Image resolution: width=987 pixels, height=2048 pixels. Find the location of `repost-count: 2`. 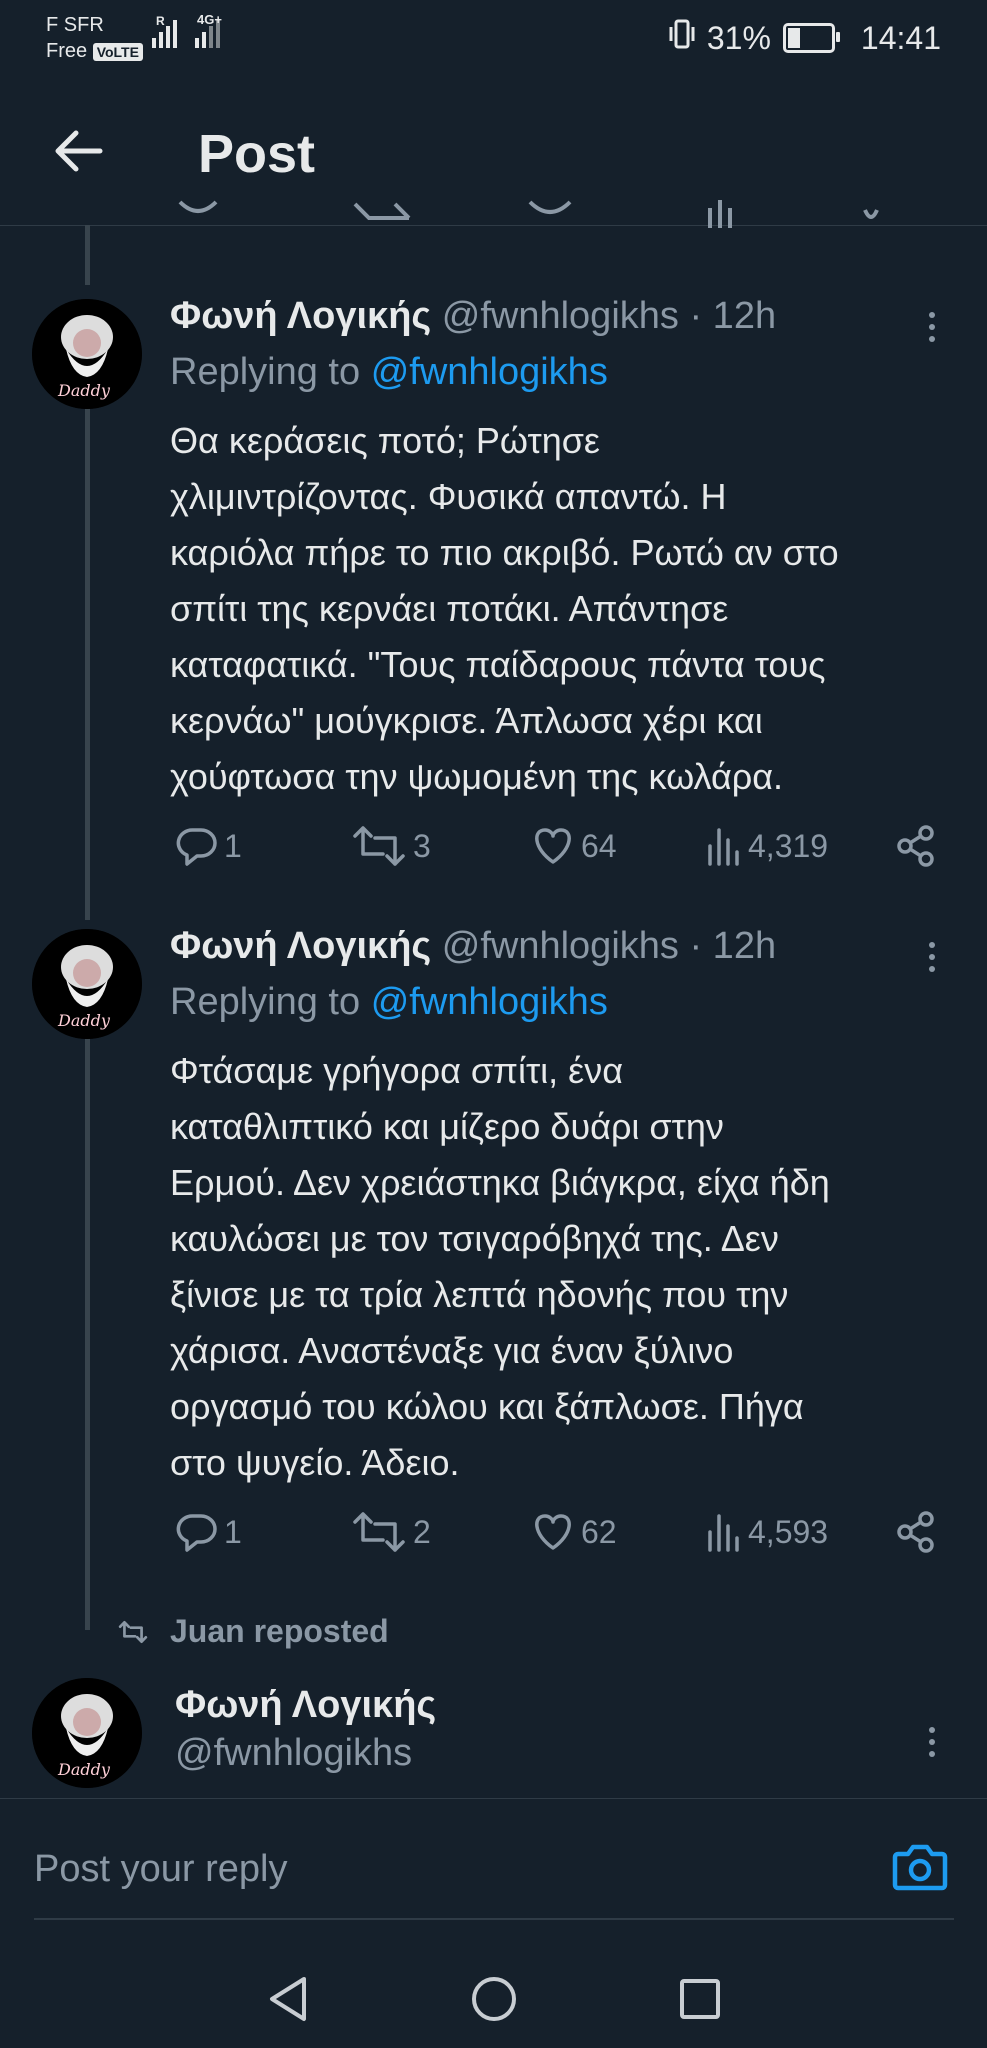

repost-count: 2 is located at coordinates (422, 1531).